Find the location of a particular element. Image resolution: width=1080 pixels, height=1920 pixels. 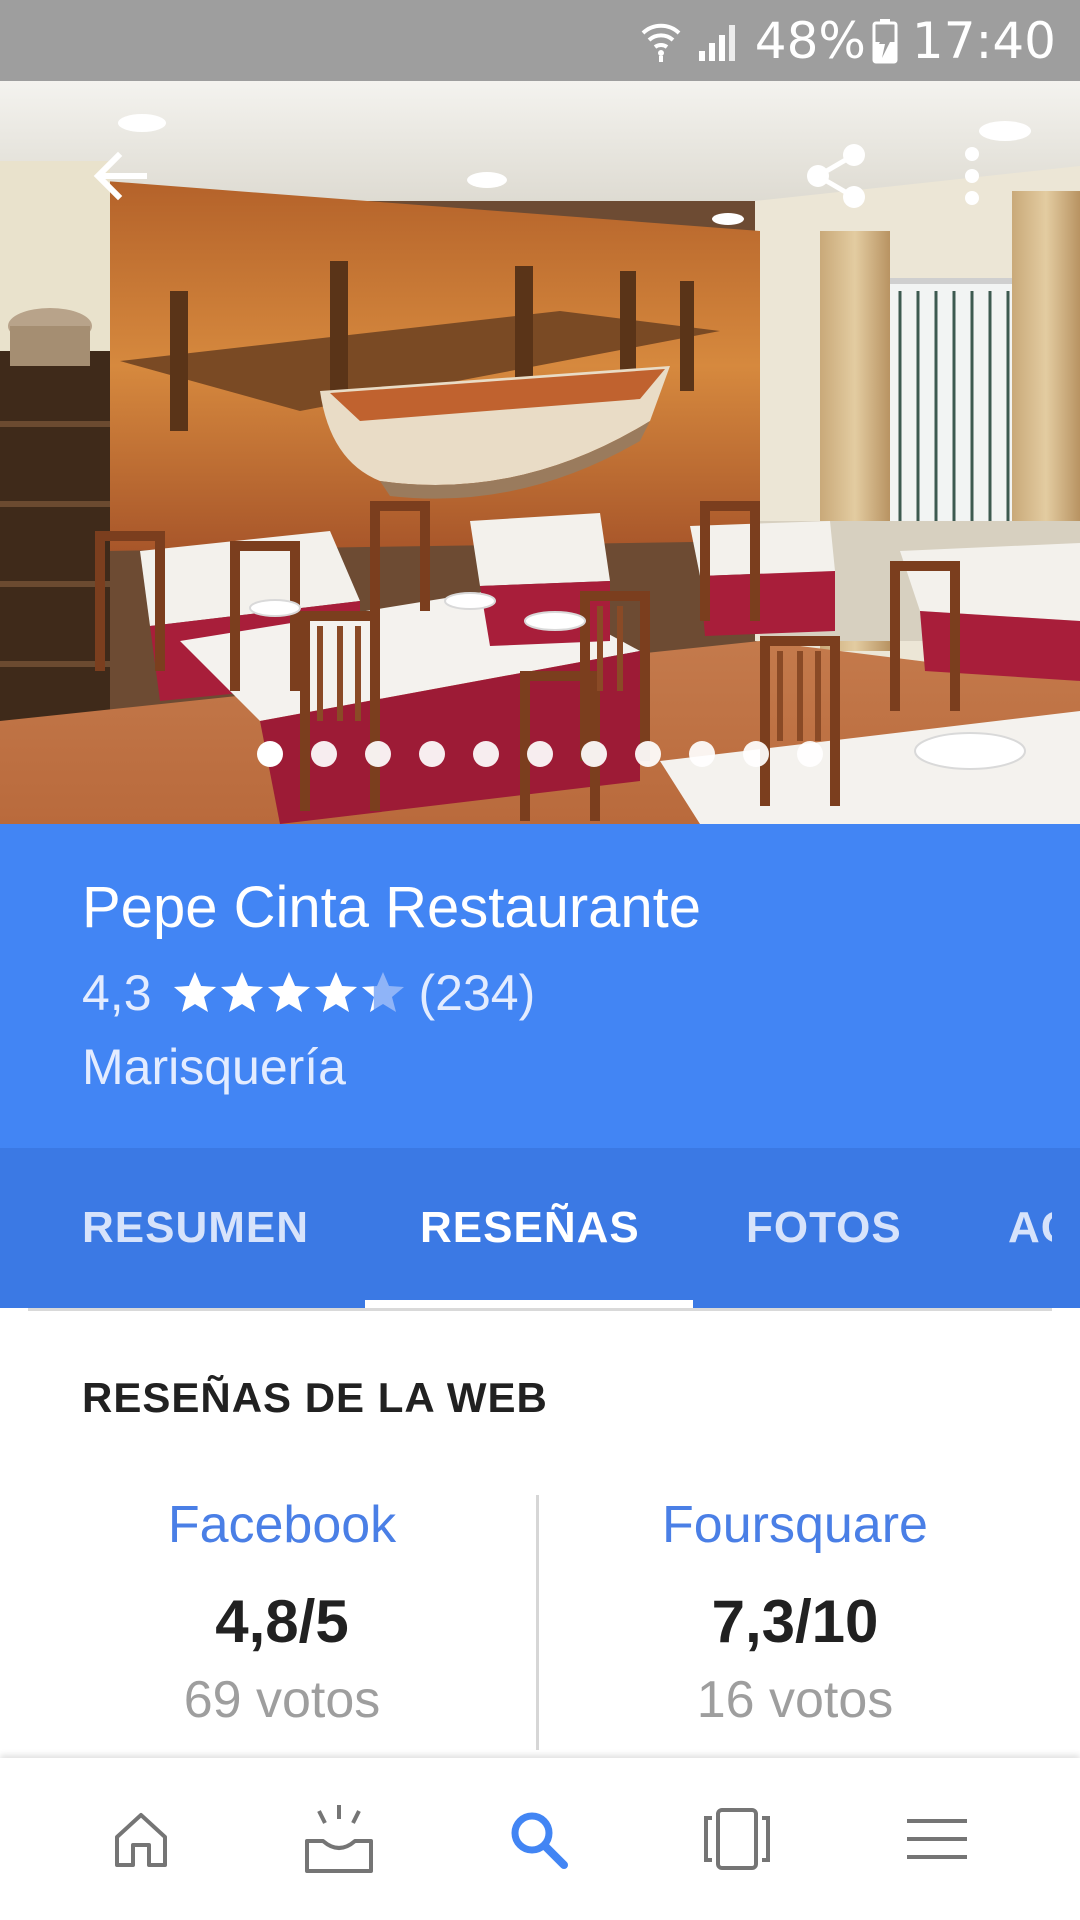

pages-icon is located at coordinates (737, 1839).